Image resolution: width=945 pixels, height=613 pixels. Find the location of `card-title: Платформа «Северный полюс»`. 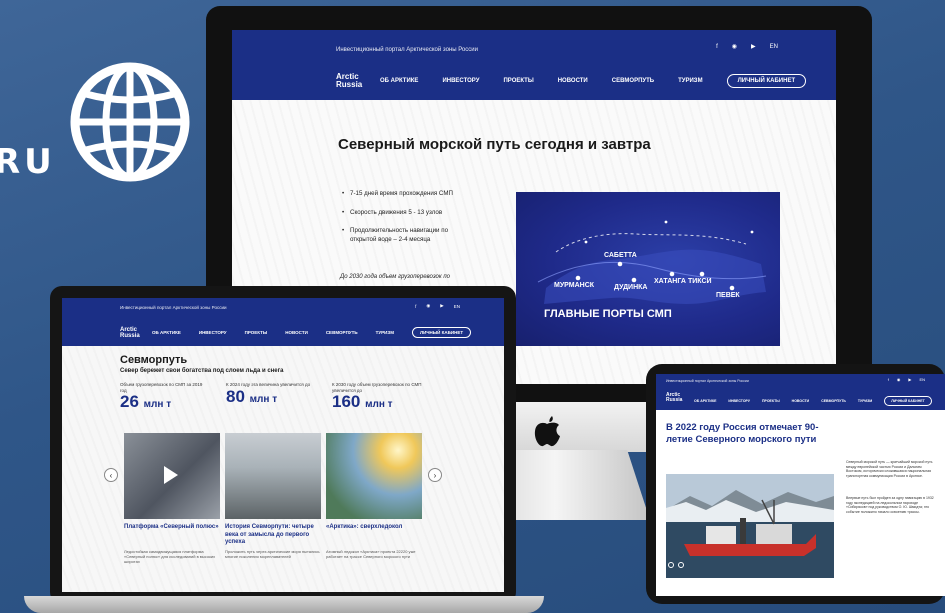

card-title: Платформа «Северный полюс» is located at coordinates (172, 528).